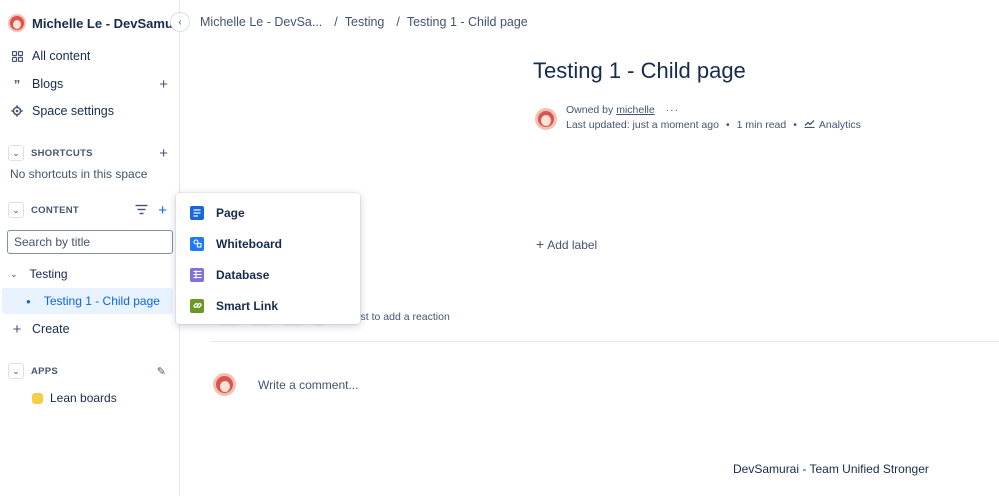 The height and width of the screenshot is (496, 999). I want to click on search-by-title-field, so click(90, 242).